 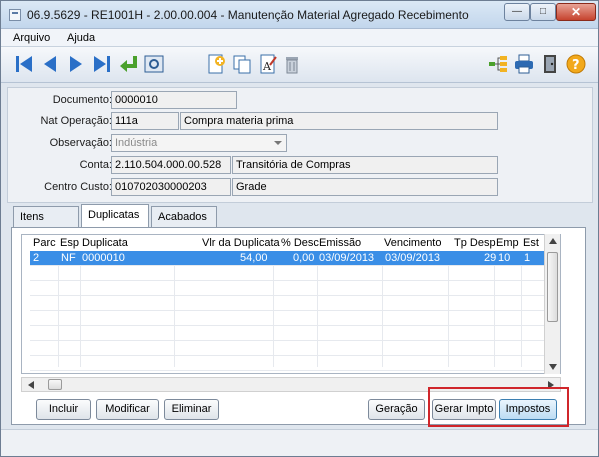 What do you see at coordinates (184, 217) in the screenshot?
I see `tab-acabados: Acabados` at bounding box center [184, 217].